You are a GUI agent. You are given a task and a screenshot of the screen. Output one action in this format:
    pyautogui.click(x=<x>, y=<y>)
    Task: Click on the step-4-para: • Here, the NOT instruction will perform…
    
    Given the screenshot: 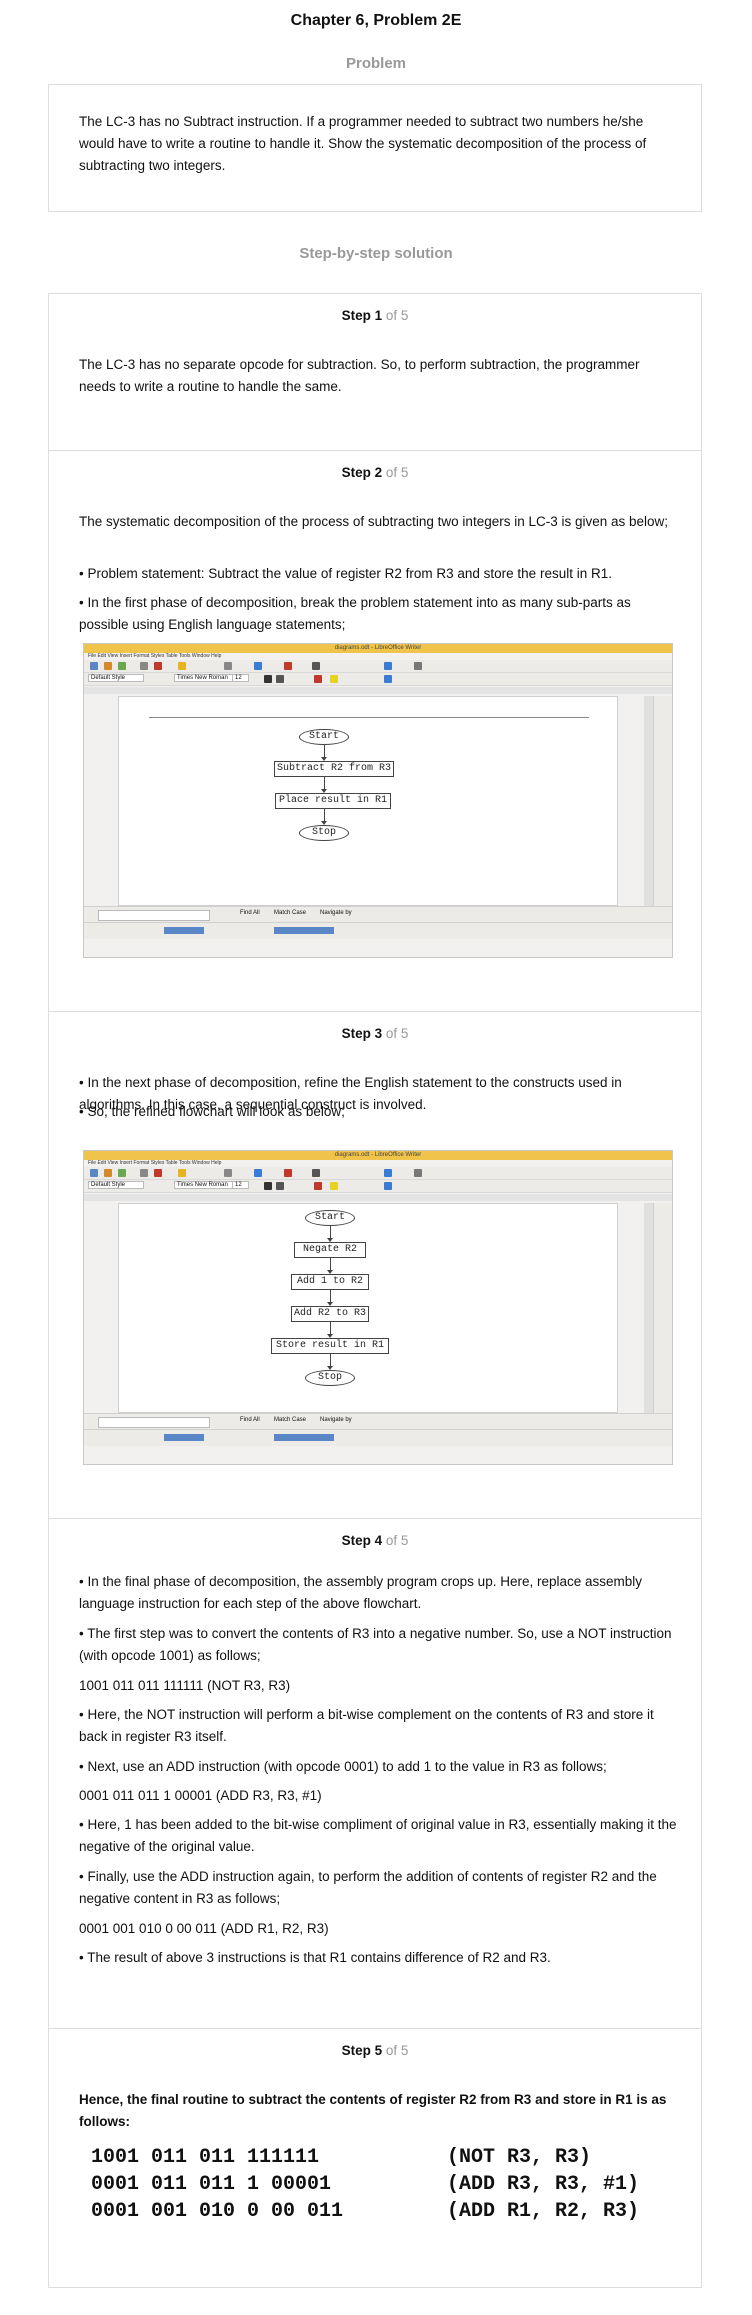 What is the action you would take?
    pyautogui.click(x=366, y=1725)
    